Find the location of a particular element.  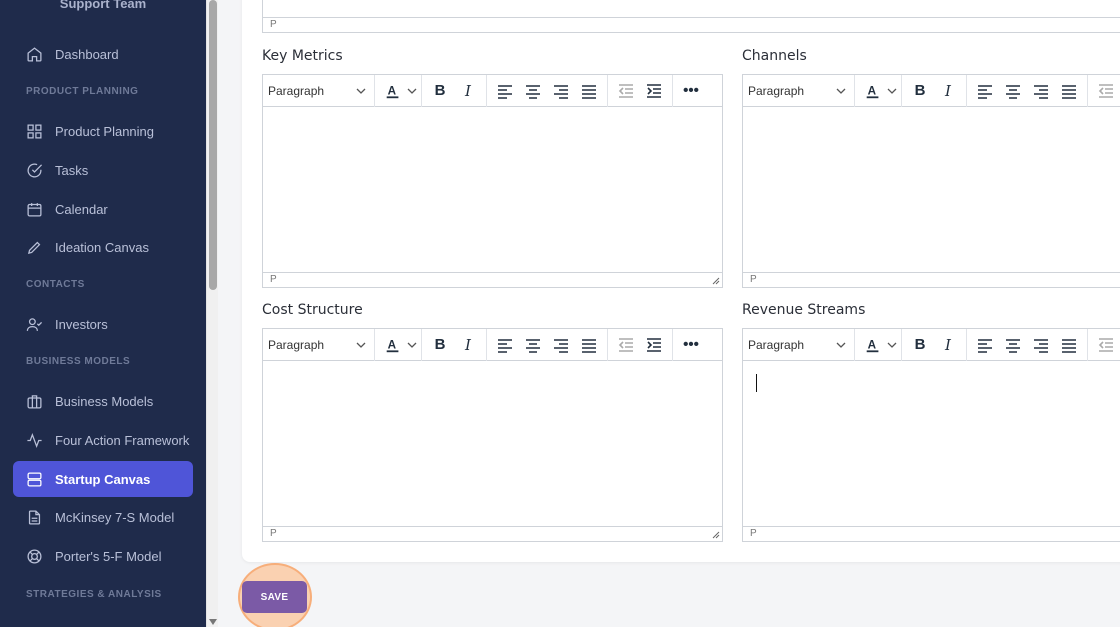

text-cursor is located at coordinates (756, 383).